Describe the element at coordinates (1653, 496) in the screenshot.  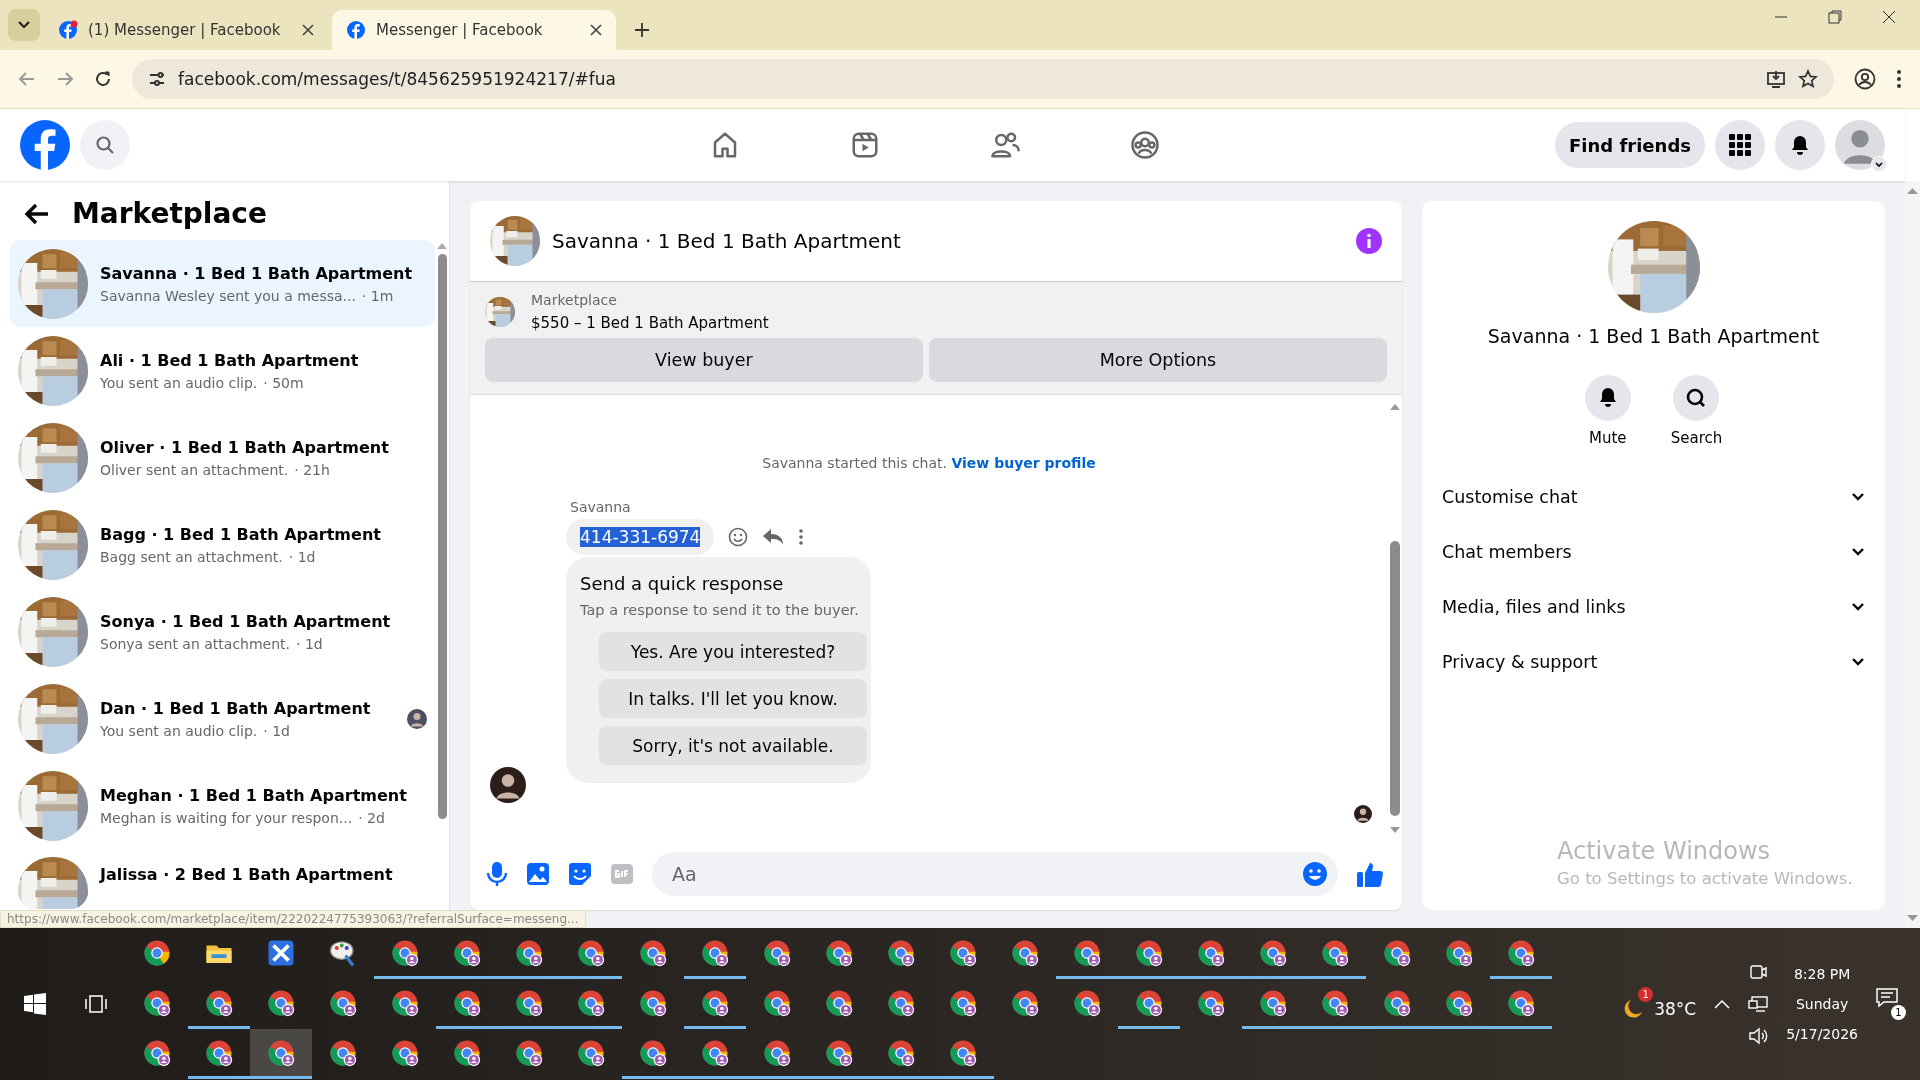
I see `section-header: Customise chat` at that location.